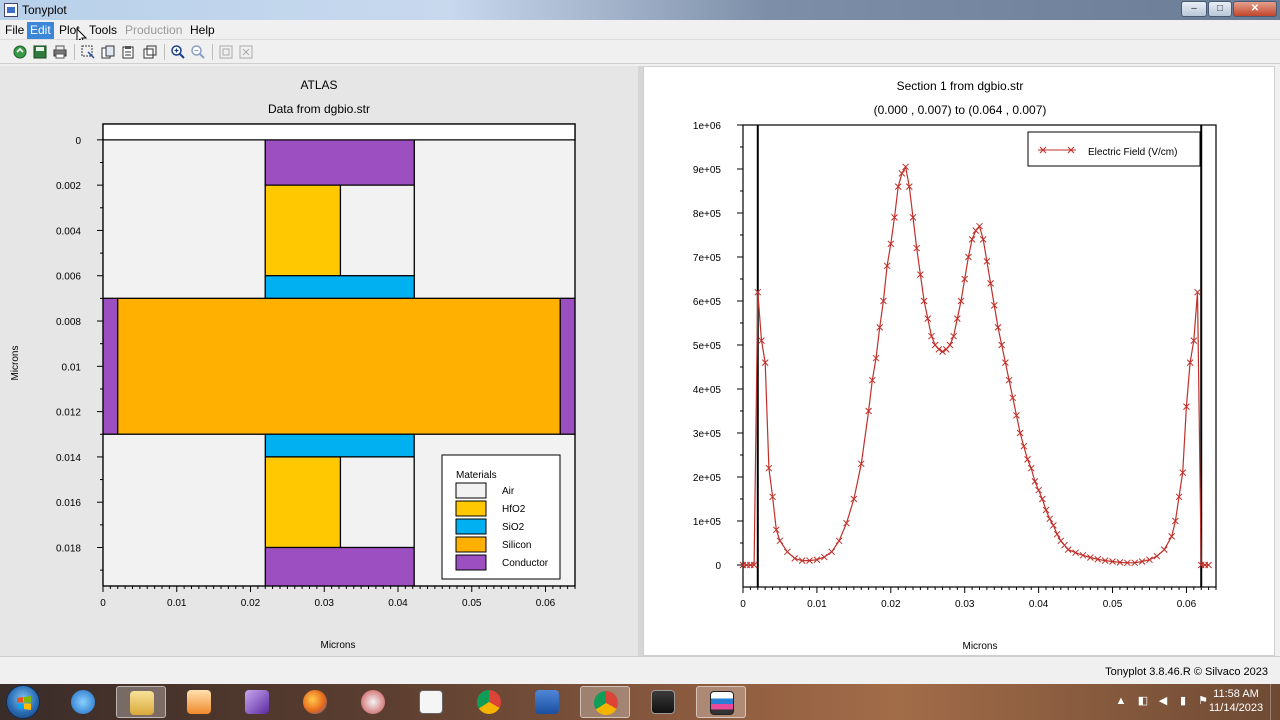 The image size is (1280, 720). What do you see at coordinates (1163, 701) in the screenshot?
I see `volume-icon: ◀` at bounding box center [1163, 701].